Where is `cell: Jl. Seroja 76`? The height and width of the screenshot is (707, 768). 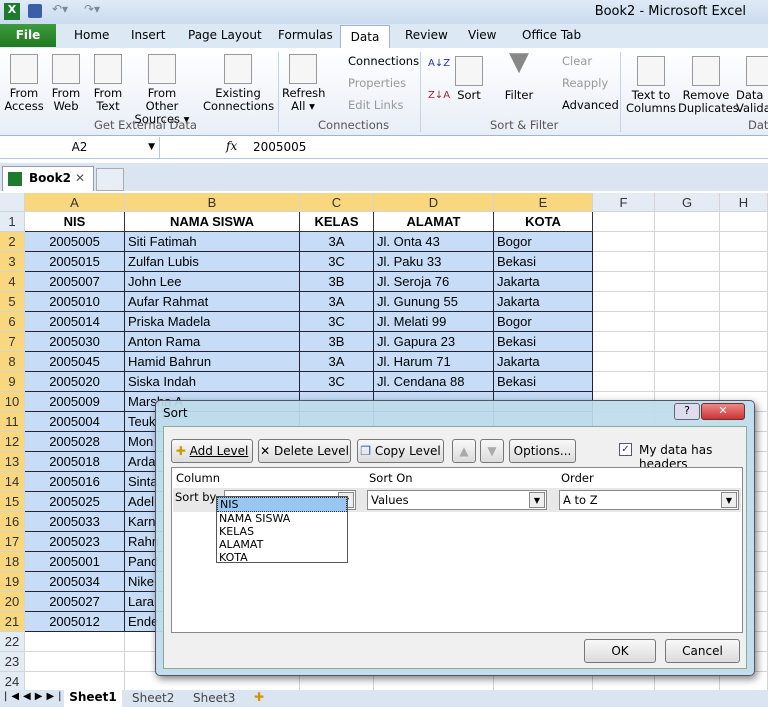 cell: Jl. Seroja 76 is located at coordinates (434, 282).